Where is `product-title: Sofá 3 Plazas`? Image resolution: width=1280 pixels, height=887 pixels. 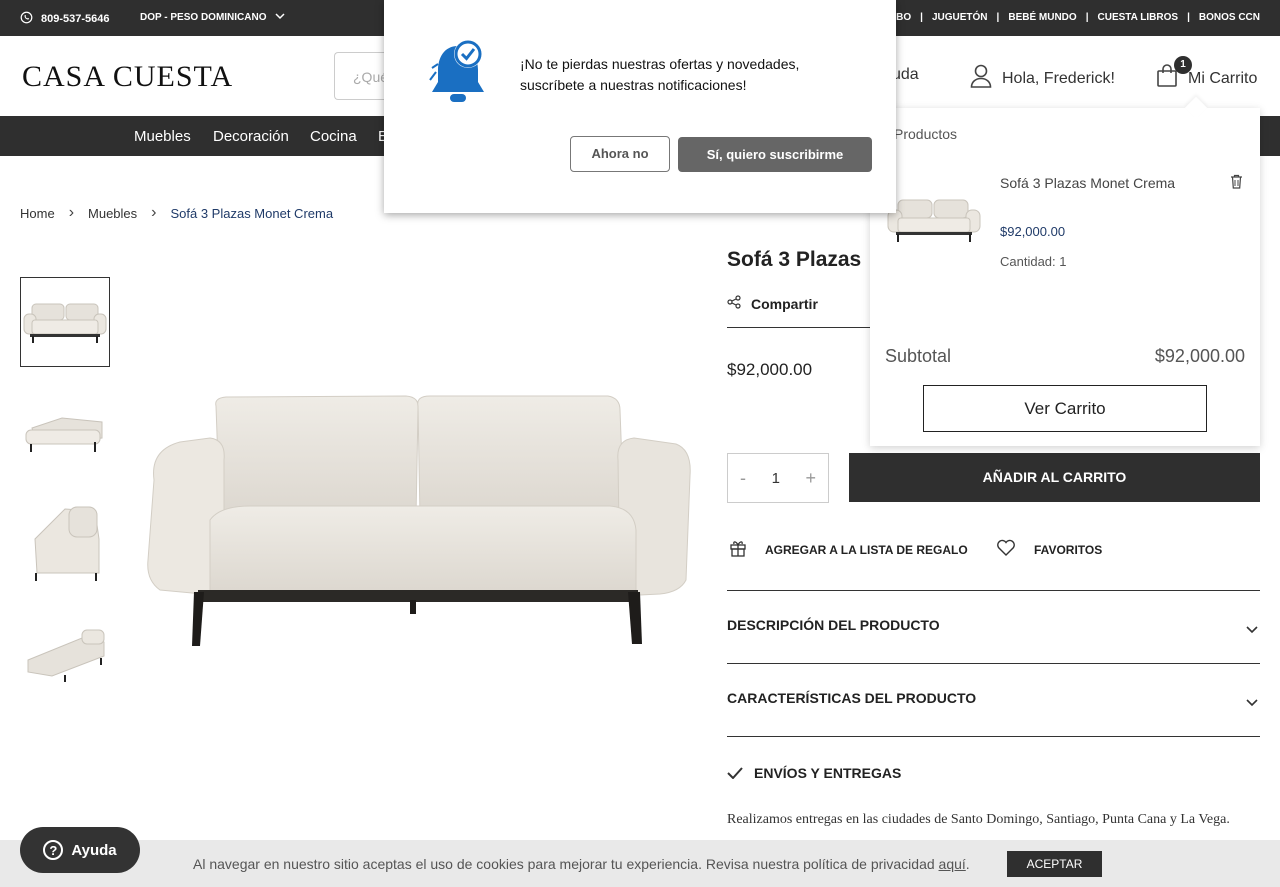 product-title: Sofá 3 Plazas is located at coordinates (794, 259).